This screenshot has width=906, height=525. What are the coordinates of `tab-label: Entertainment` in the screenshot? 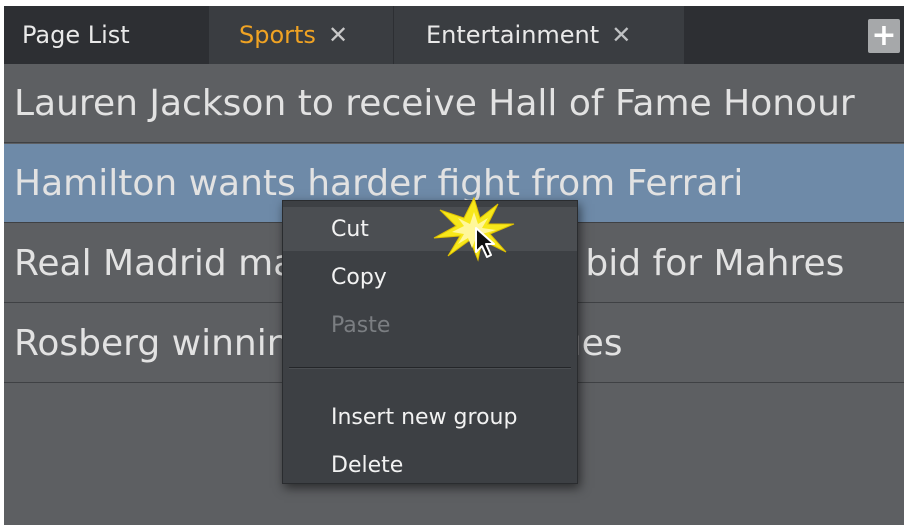 It's located at (513, 35).